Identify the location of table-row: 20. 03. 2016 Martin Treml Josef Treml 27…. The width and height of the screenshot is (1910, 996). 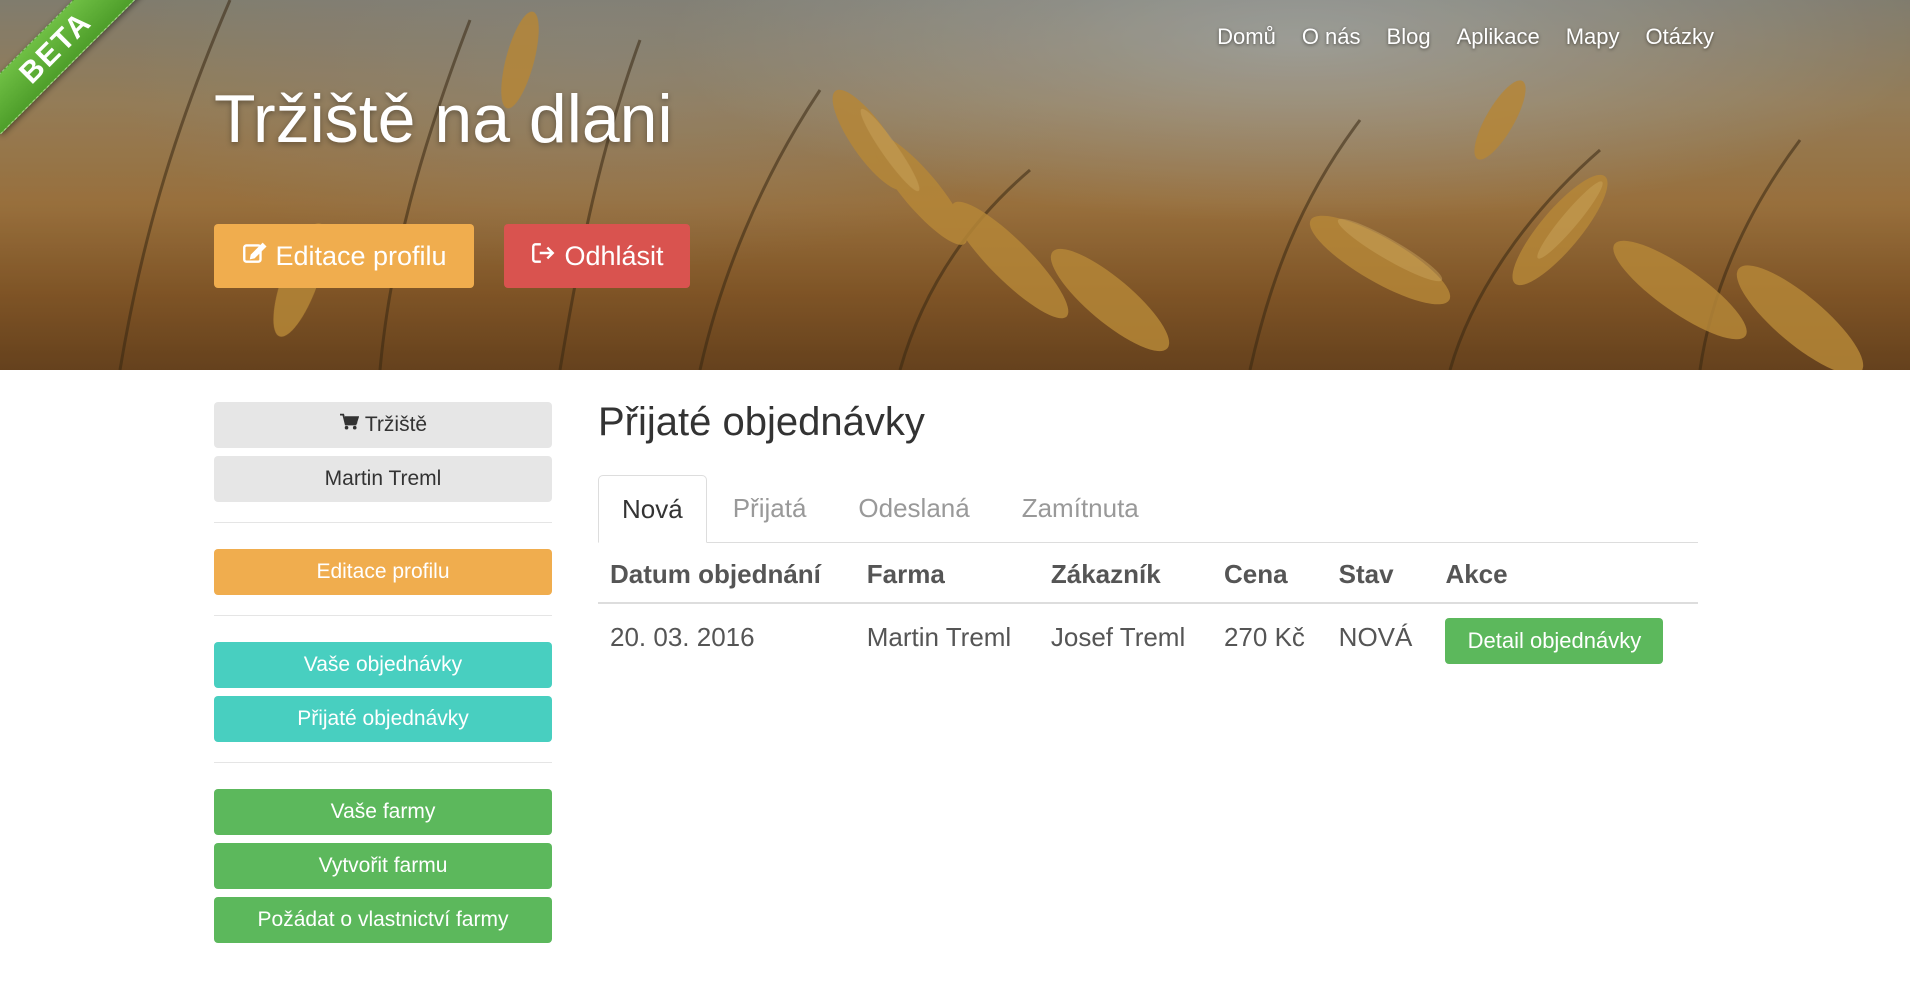
(1148, 642).